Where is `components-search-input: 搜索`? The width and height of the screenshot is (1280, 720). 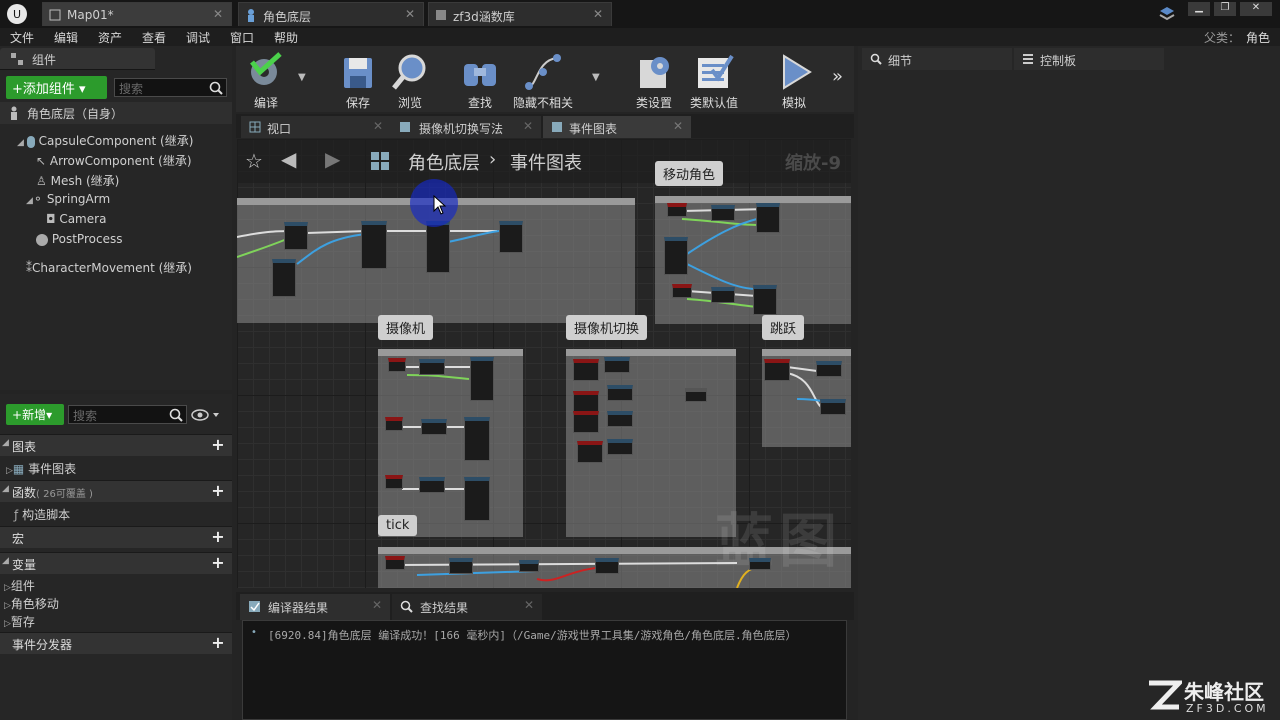
components-search-input: 搜索 is located at coordinates (170, 87).